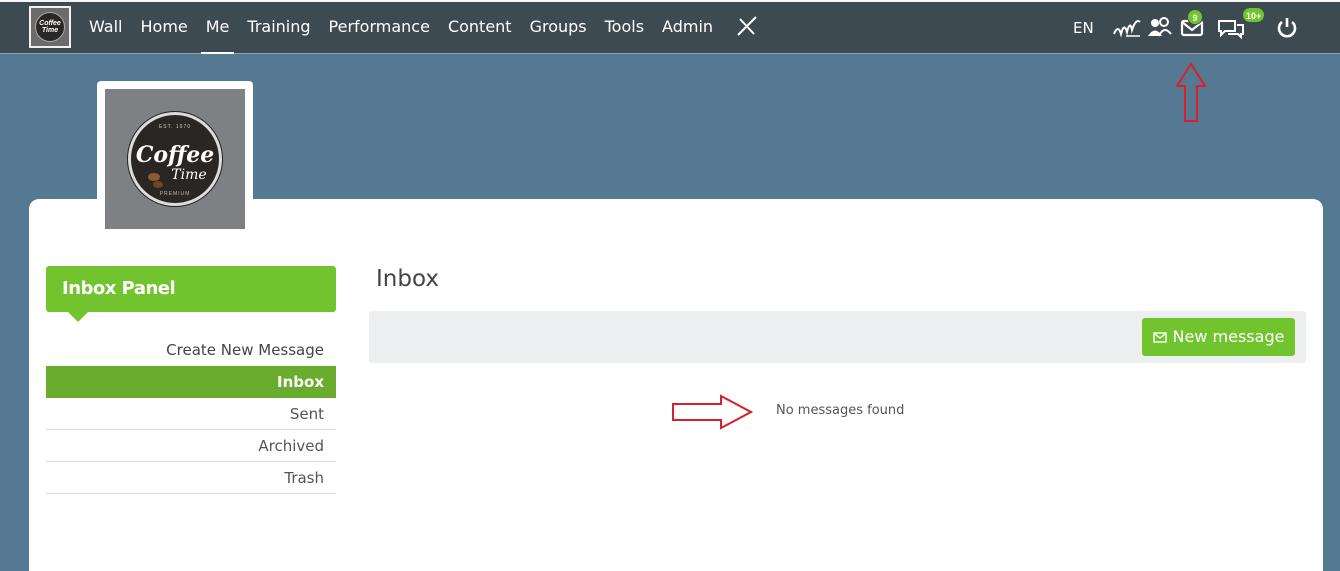 The width and height of the screenshot is (1340, 571). What do you see at coordinates (164, 28) in the screenshot?
I see `nav-home: Home` at bounding box center [164, 28].